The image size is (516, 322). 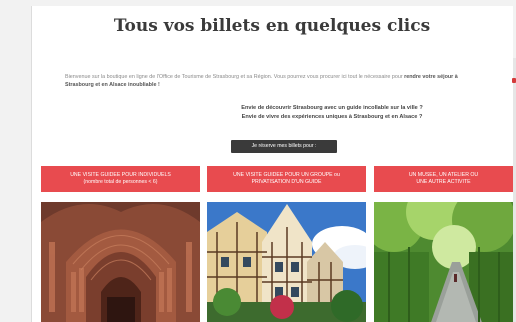 I want to click on cathedral-portal-photo, so click(x=120, y=262).